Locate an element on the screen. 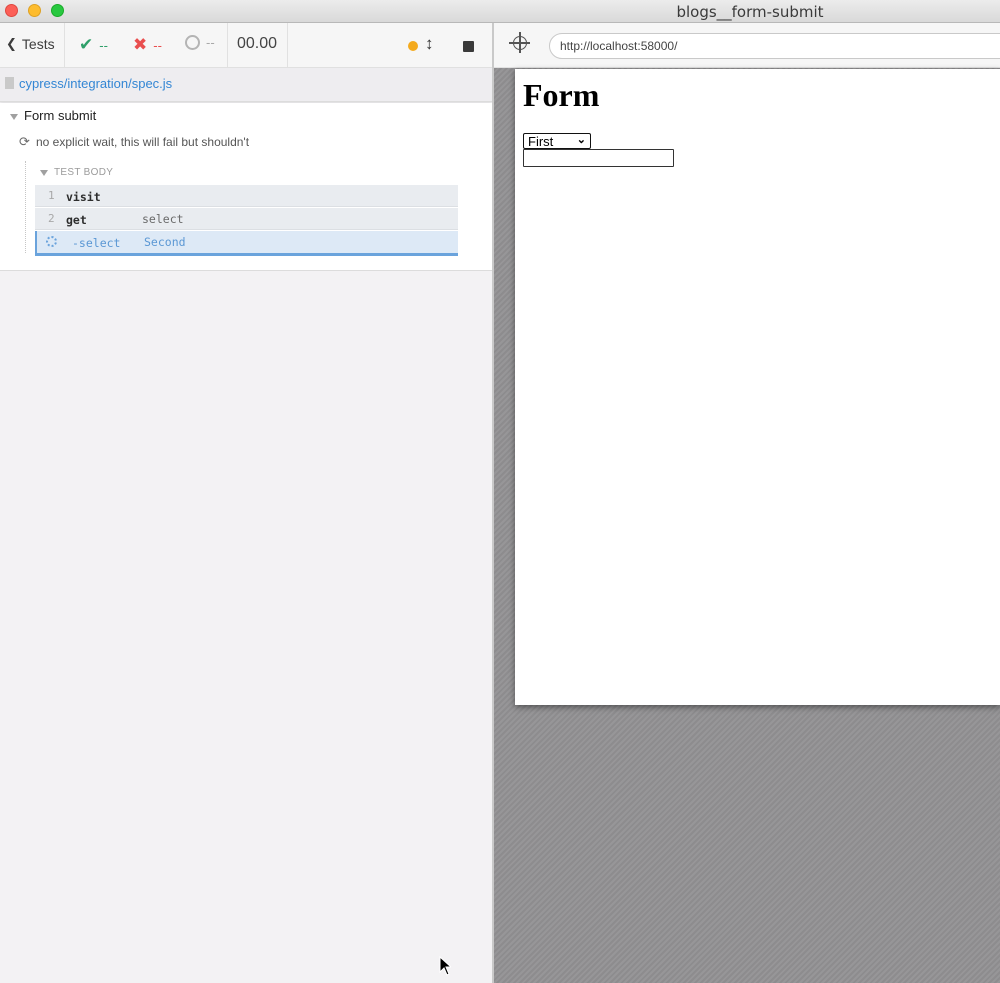  url-bar: http://localhost:58000/ is located at coordinates (774, 46).